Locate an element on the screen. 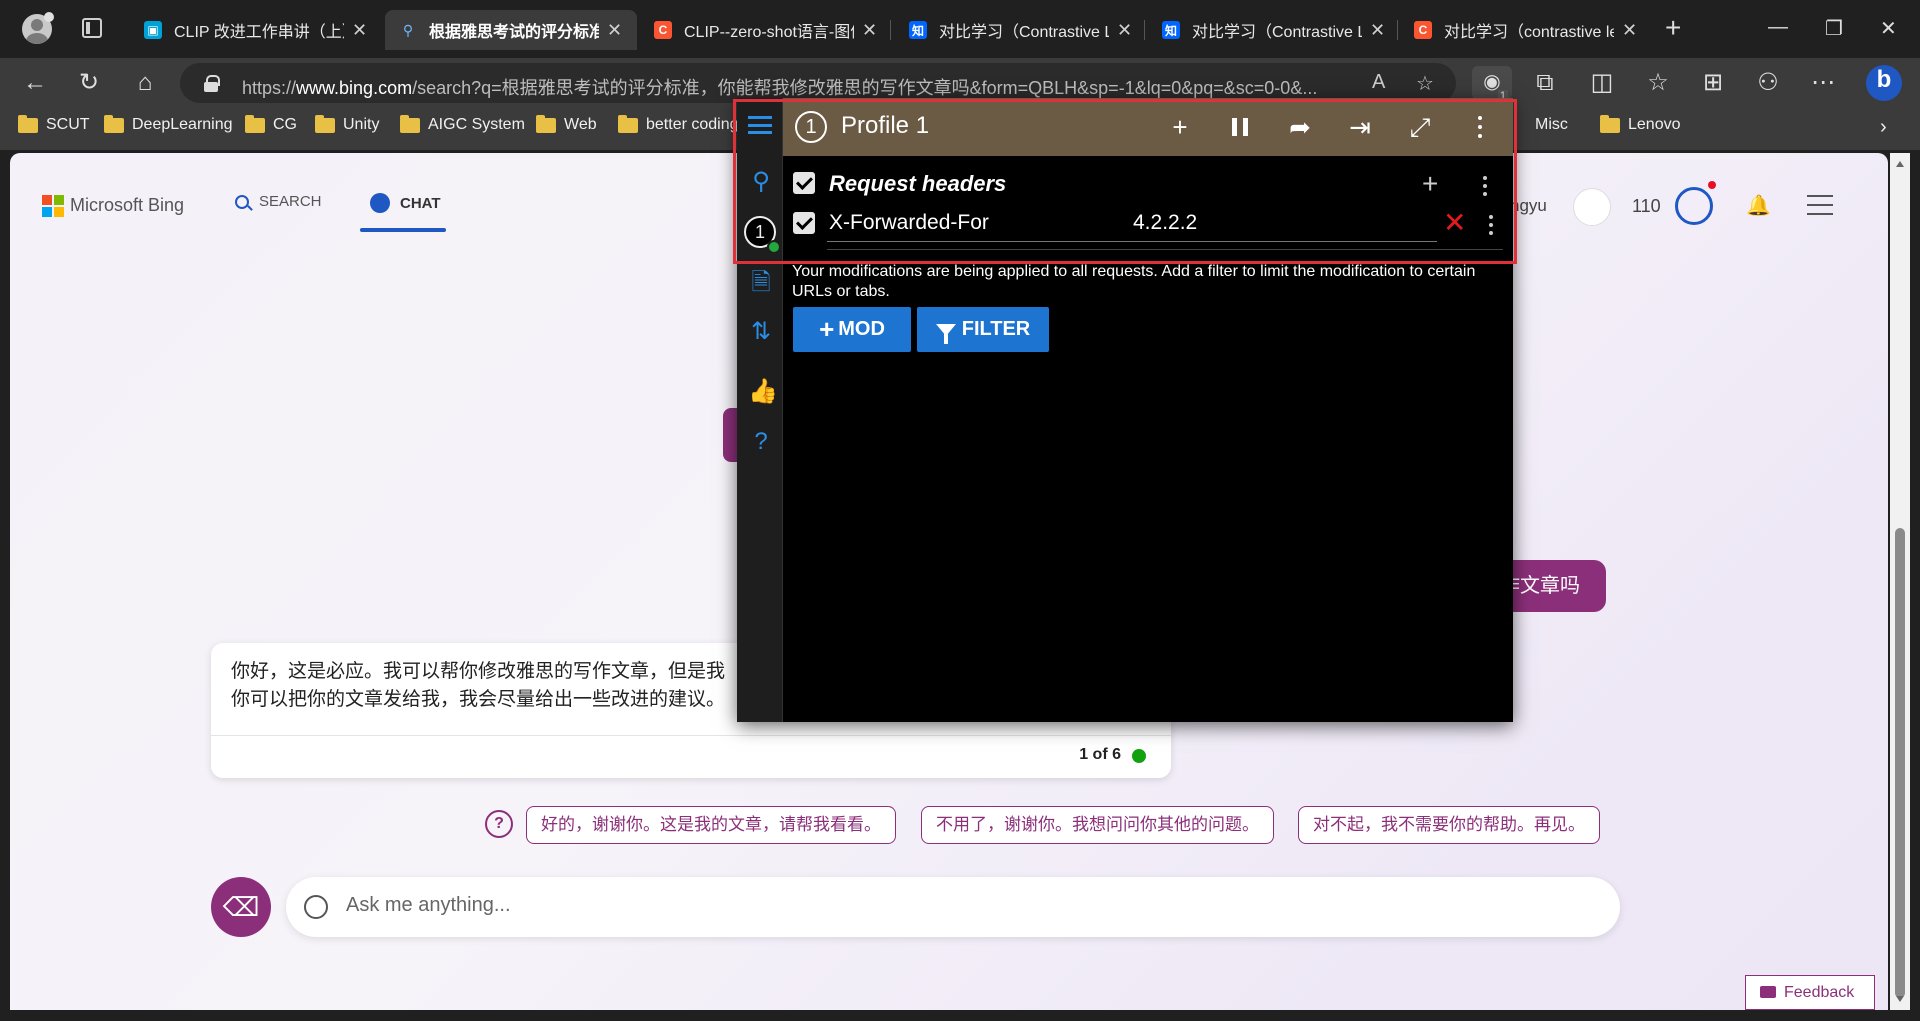 The image size is (1920, 1021). tab-title: CLIP 改进工作串讲（上） is located at coordinates (259, 32).